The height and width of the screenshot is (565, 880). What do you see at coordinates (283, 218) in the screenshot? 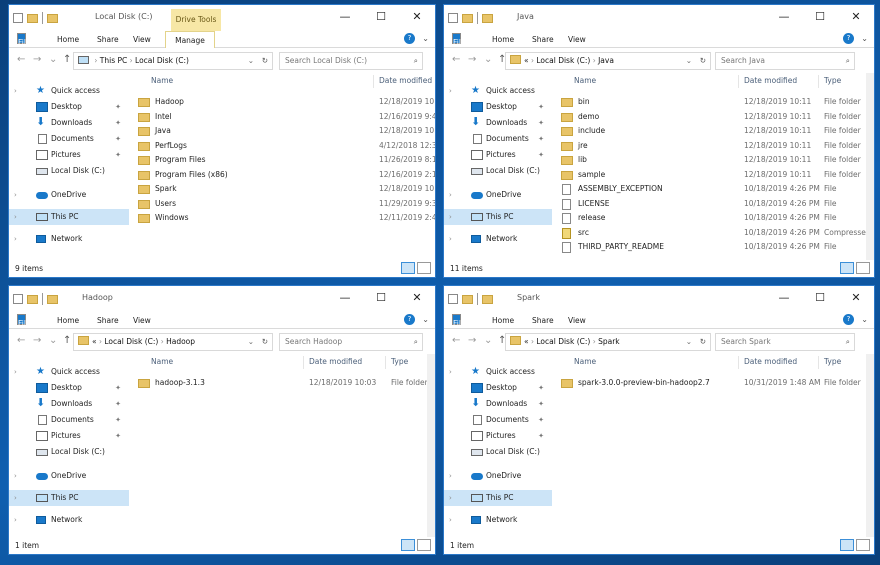
I see `file-row: Windows 12/11/2019 2:49 P` at bounding box center [283, 218].